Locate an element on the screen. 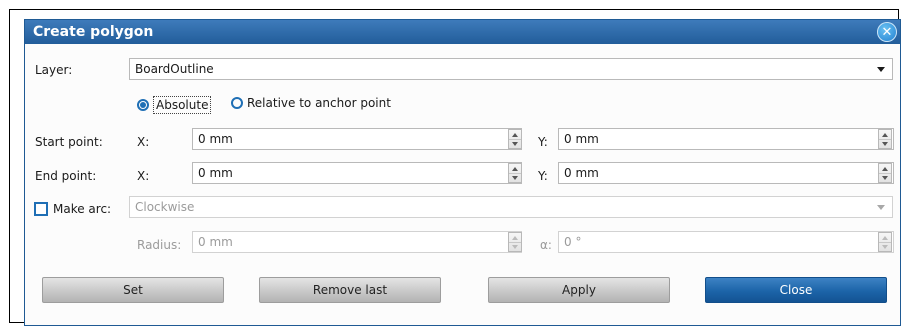 This screenshot has width=906, height=327. radius-stepper is located at coordinates (515, 242).